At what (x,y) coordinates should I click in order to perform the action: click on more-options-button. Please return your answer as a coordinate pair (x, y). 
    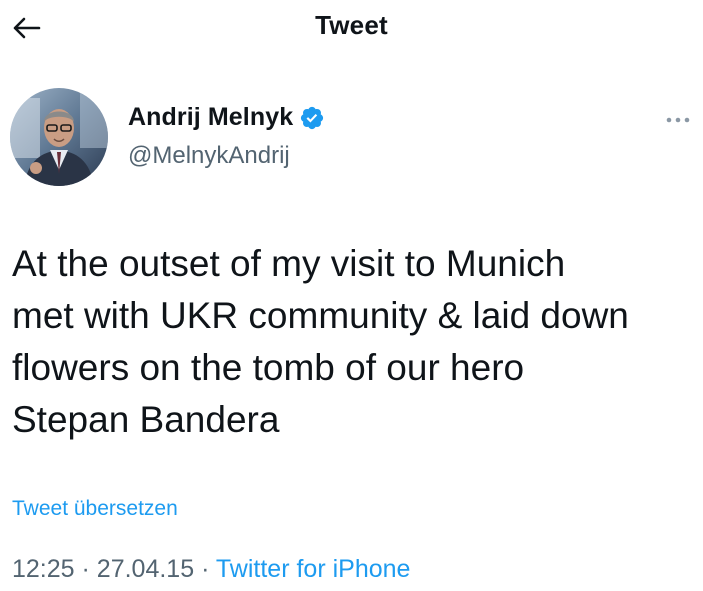
    Looking at the image, I should click on (678, 120).